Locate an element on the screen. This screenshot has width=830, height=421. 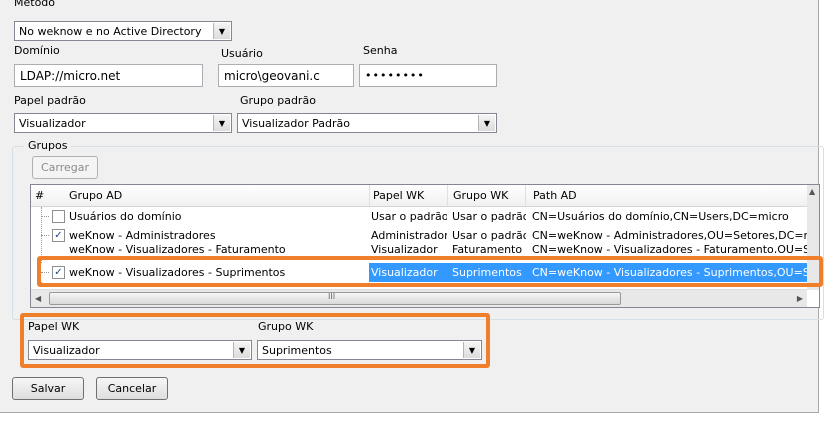
dominio-label: Domínio is located at coordinates (37, 50).